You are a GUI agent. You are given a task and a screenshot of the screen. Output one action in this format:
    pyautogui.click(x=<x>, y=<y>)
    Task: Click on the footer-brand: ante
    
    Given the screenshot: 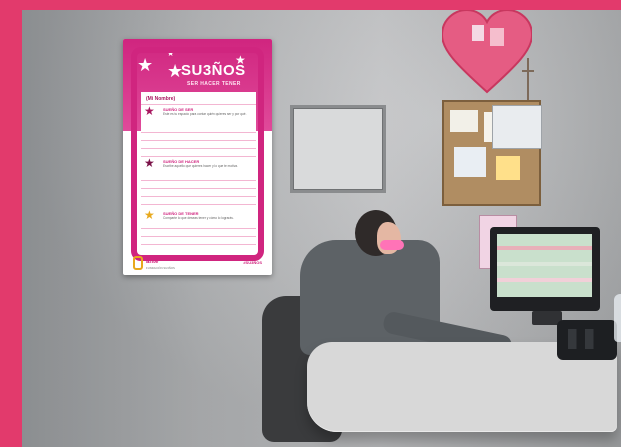 What is the action you would take?
    pyautogui.click(x=152, y=262)
    